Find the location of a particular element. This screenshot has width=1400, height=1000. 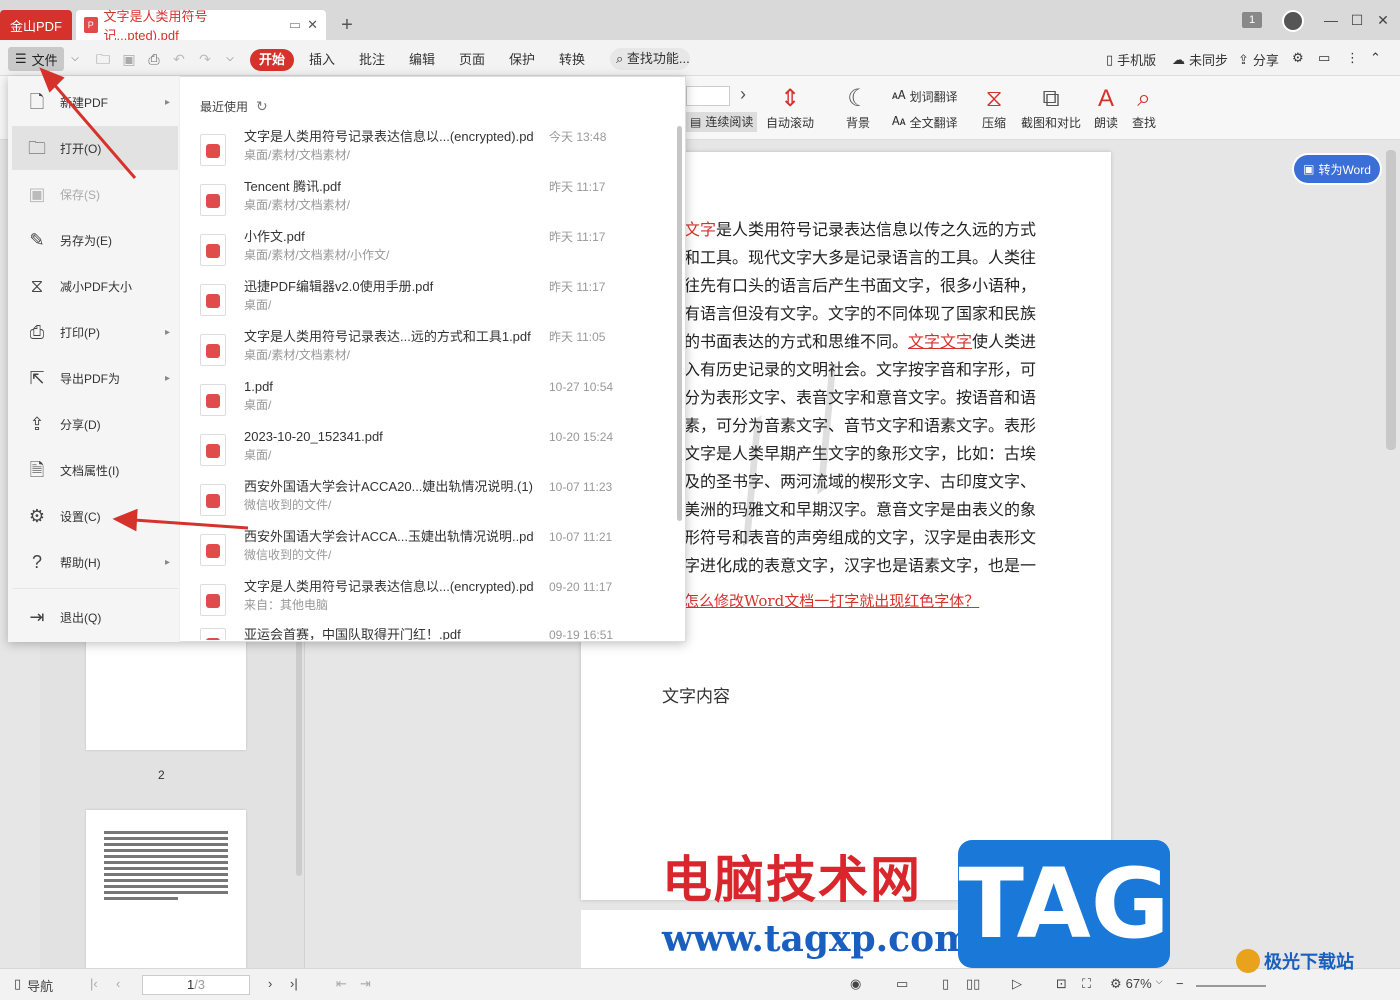

tab-protect: 保护 is located at coordinates (522, 60).